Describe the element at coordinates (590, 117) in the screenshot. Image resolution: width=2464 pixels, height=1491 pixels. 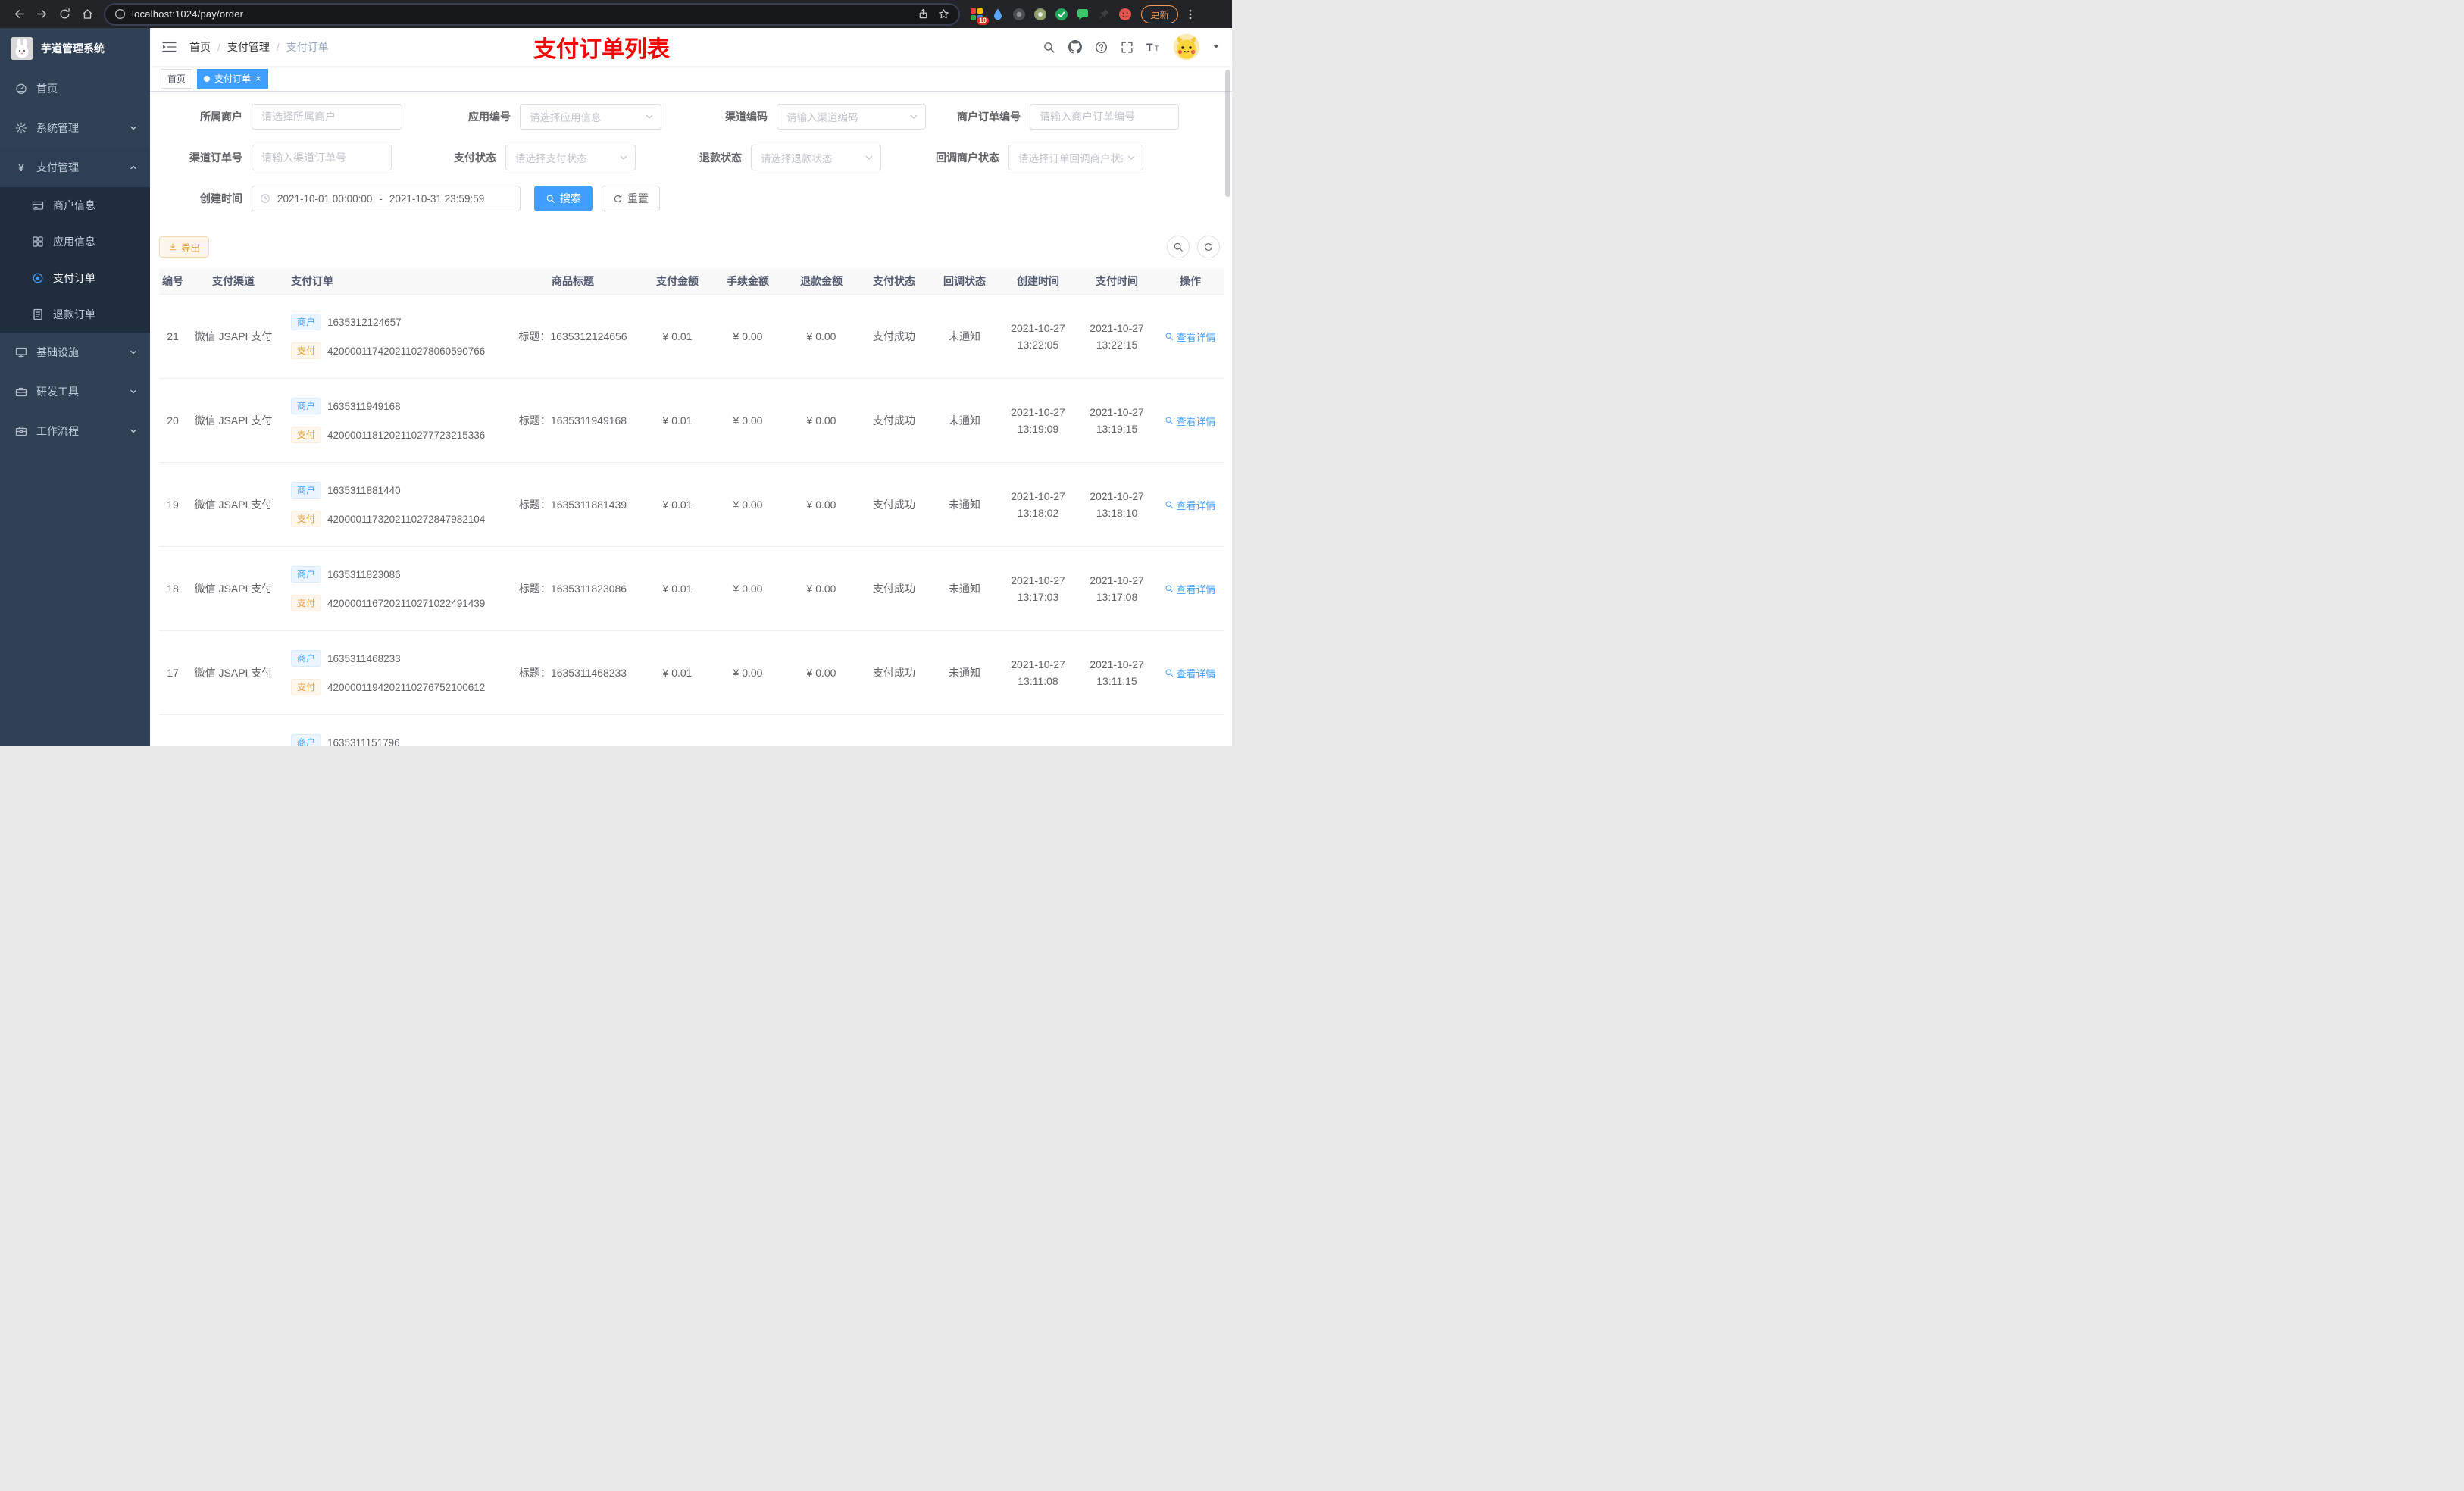
I see `app-no-select: 请选择应用信息` at that location.